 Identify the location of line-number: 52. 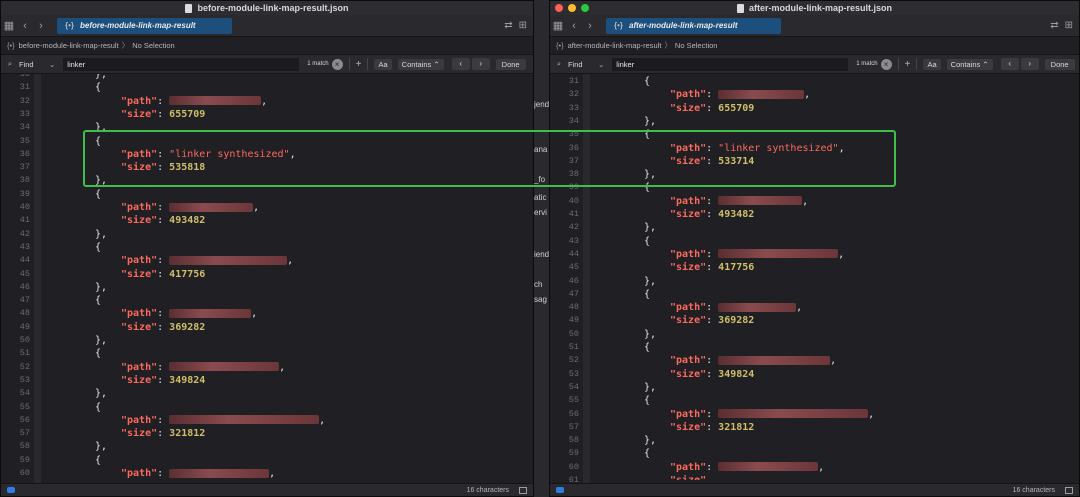
(573, 360).